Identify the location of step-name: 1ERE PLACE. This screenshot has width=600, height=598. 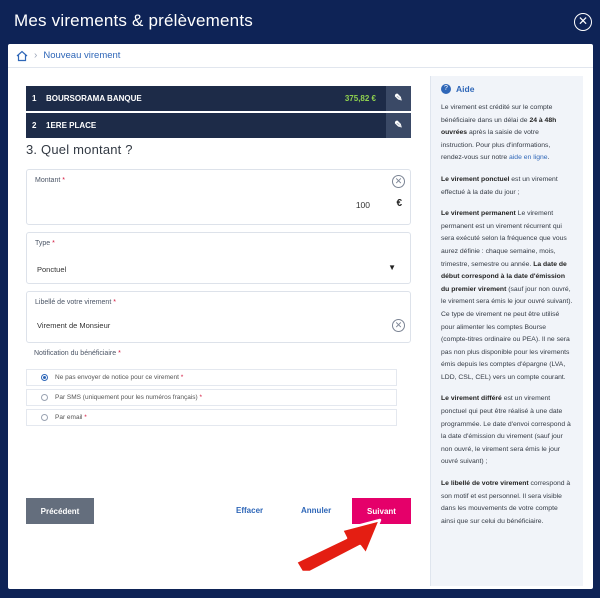
(71, 125).